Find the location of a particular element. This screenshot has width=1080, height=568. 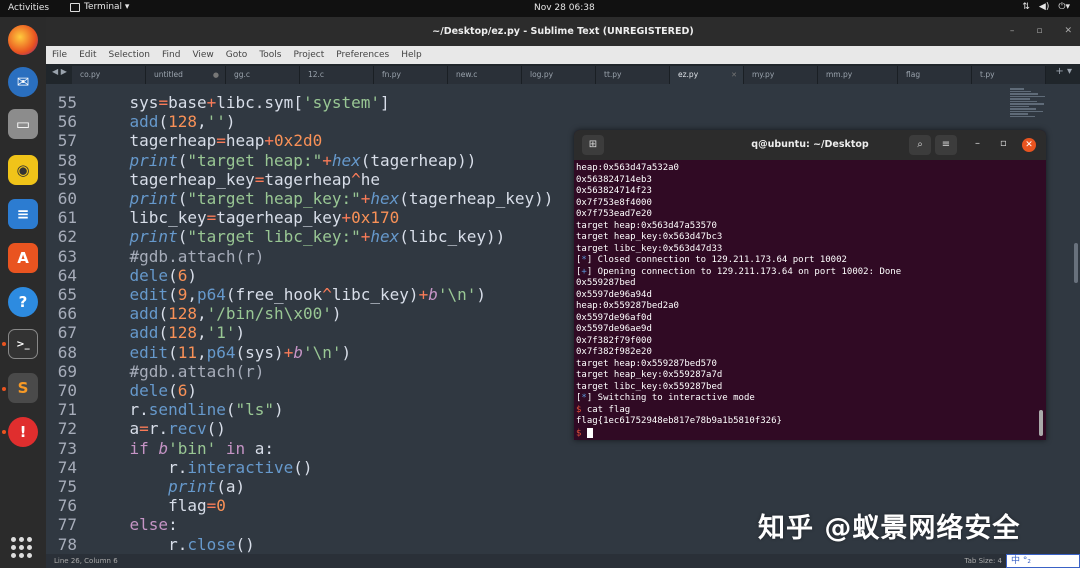

tab-t-py: t.py is located at coordinates (1009, 75).